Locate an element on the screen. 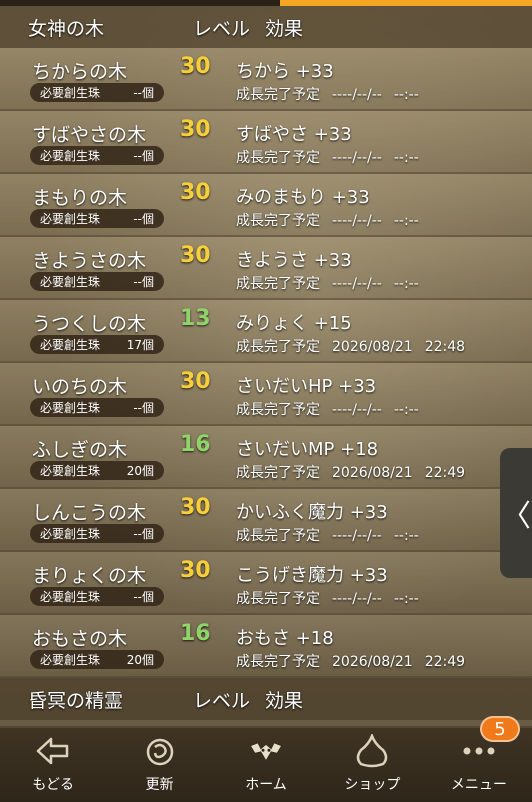 Image resolution: width=532 pixels, height=802 pixels. nav-back-button: もどる is located at coordinates (53, 765).